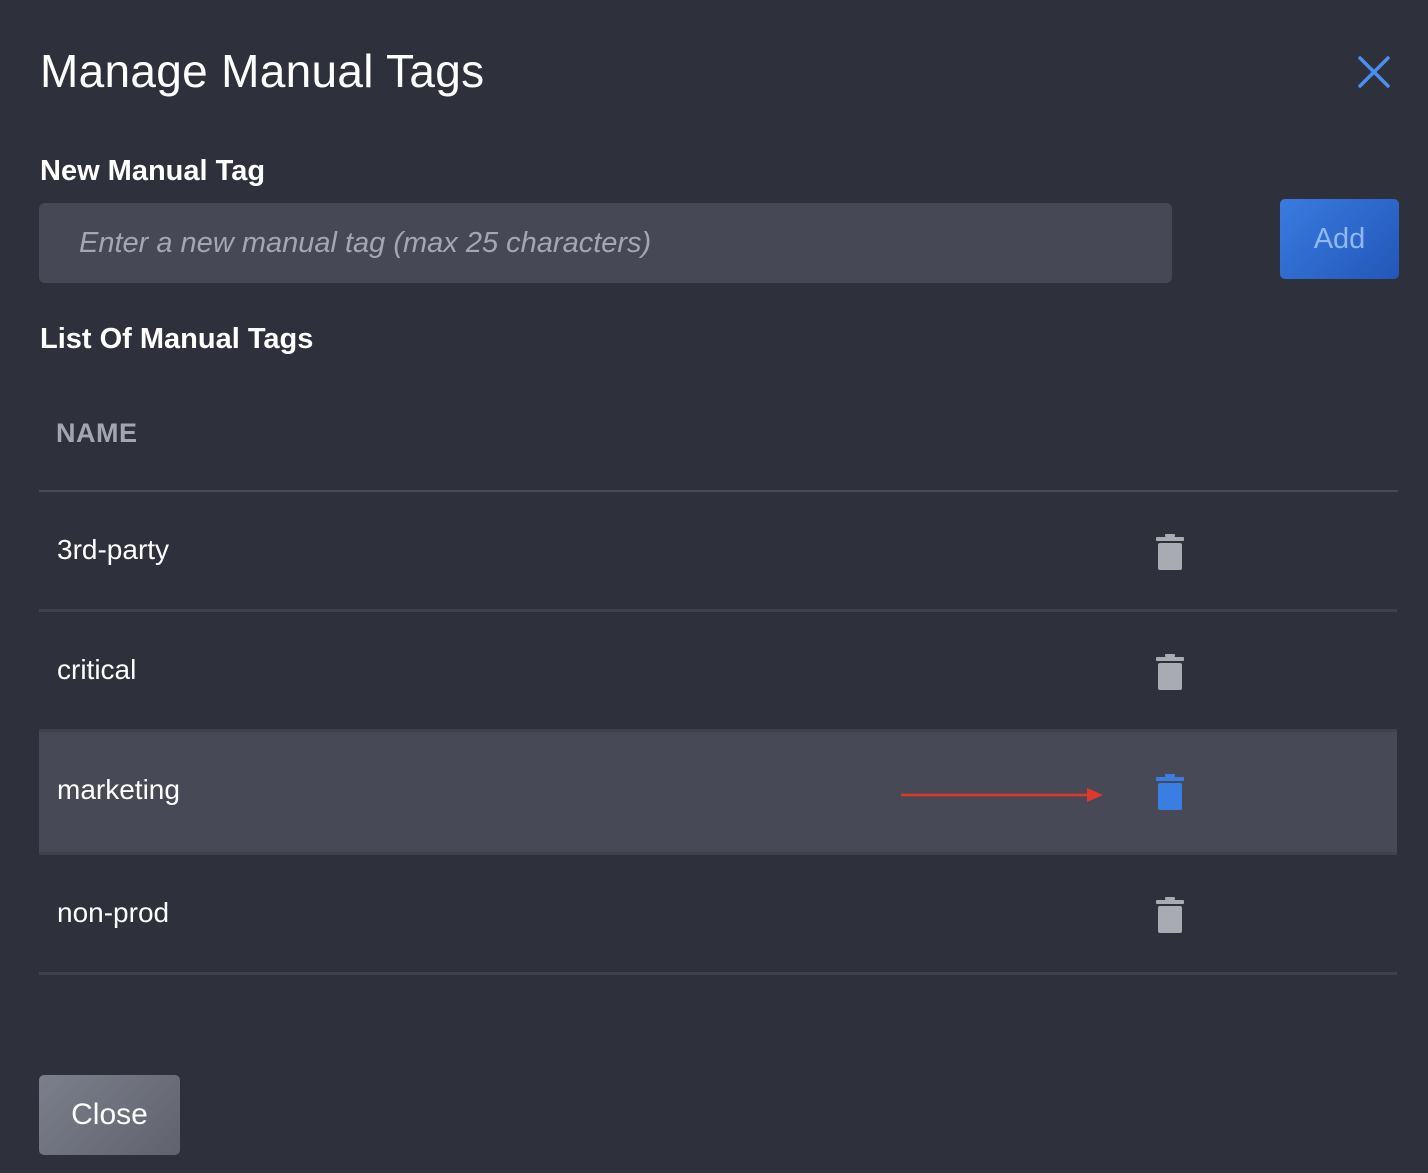  I want to click on name-column-header: NAME, so click(97, 433).